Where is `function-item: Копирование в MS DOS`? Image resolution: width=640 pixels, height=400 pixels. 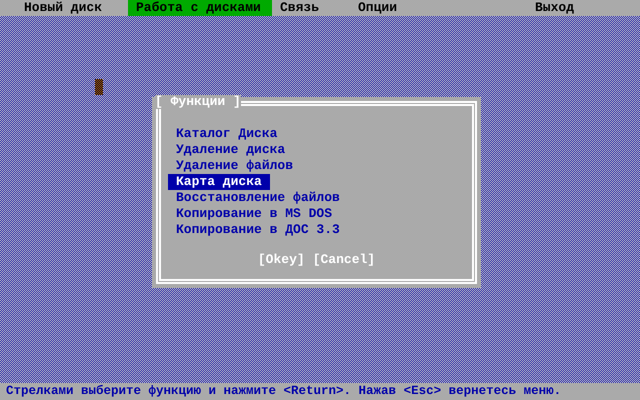
function-item: Копирование в MS DOS is located at coordinates (254, 214).